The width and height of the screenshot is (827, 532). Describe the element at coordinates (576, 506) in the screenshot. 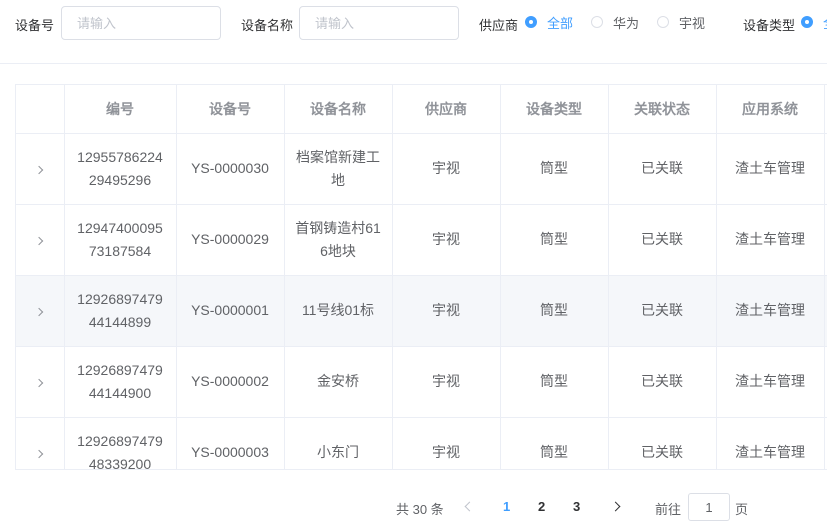

I see `page-3-button: 3` at that location.